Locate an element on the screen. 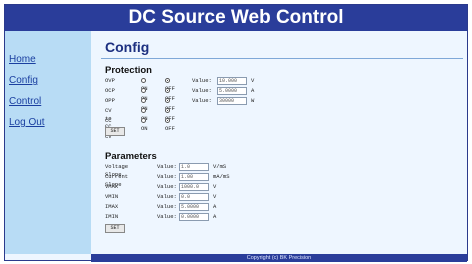 Image resolution: width=472 pixels, height=264 pixels. vmax-value-label: Value: is located at coordinates (167, 186).